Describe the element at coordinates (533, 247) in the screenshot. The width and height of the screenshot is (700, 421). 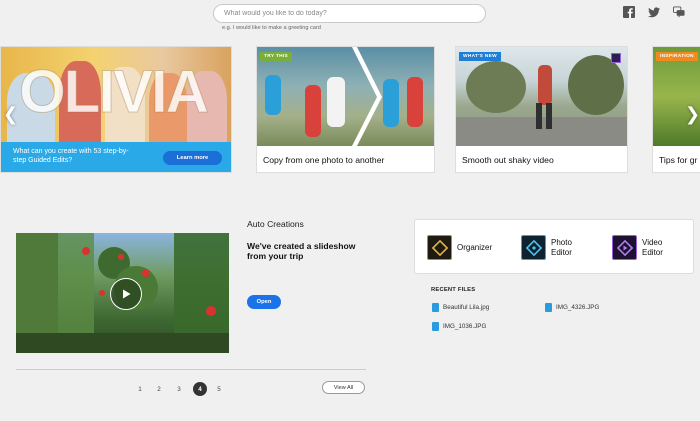
I see `photo-editor-icon` at that location.